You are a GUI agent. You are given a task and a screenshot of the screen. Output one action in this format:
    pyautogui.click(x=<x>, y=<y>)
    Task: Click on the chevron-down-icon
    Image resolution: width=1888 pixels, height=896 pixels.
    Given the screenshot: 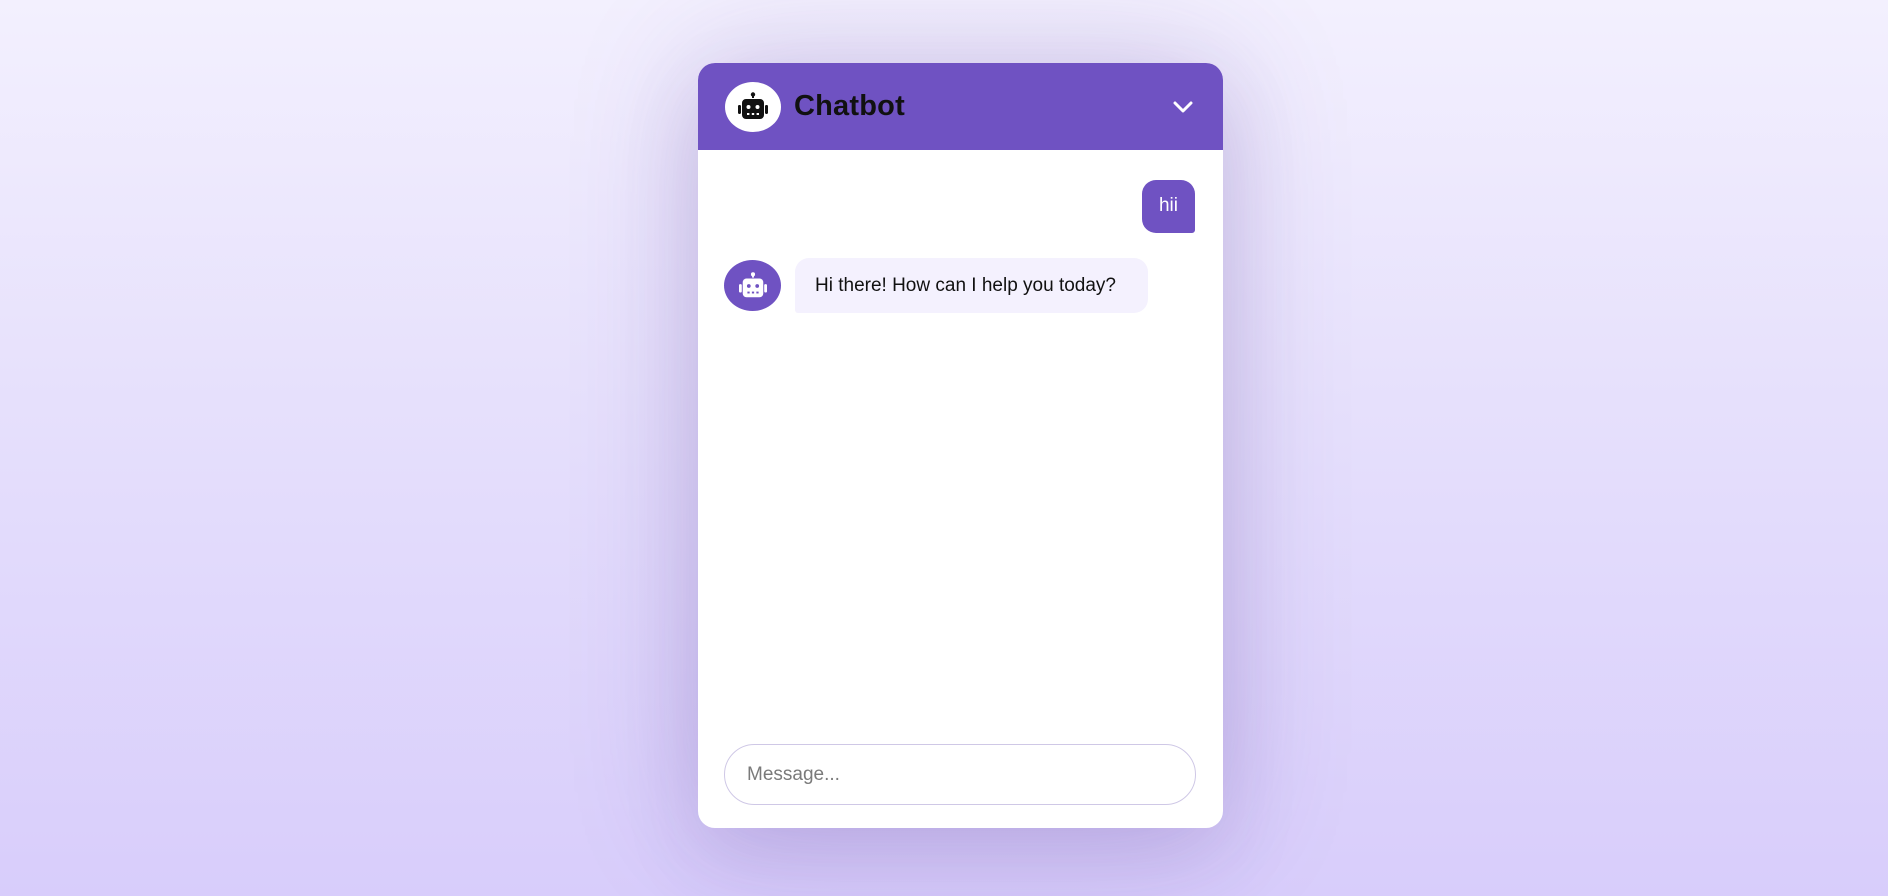 What is the action you would take?
    pyautogui.click(x=1183, y=106)
    